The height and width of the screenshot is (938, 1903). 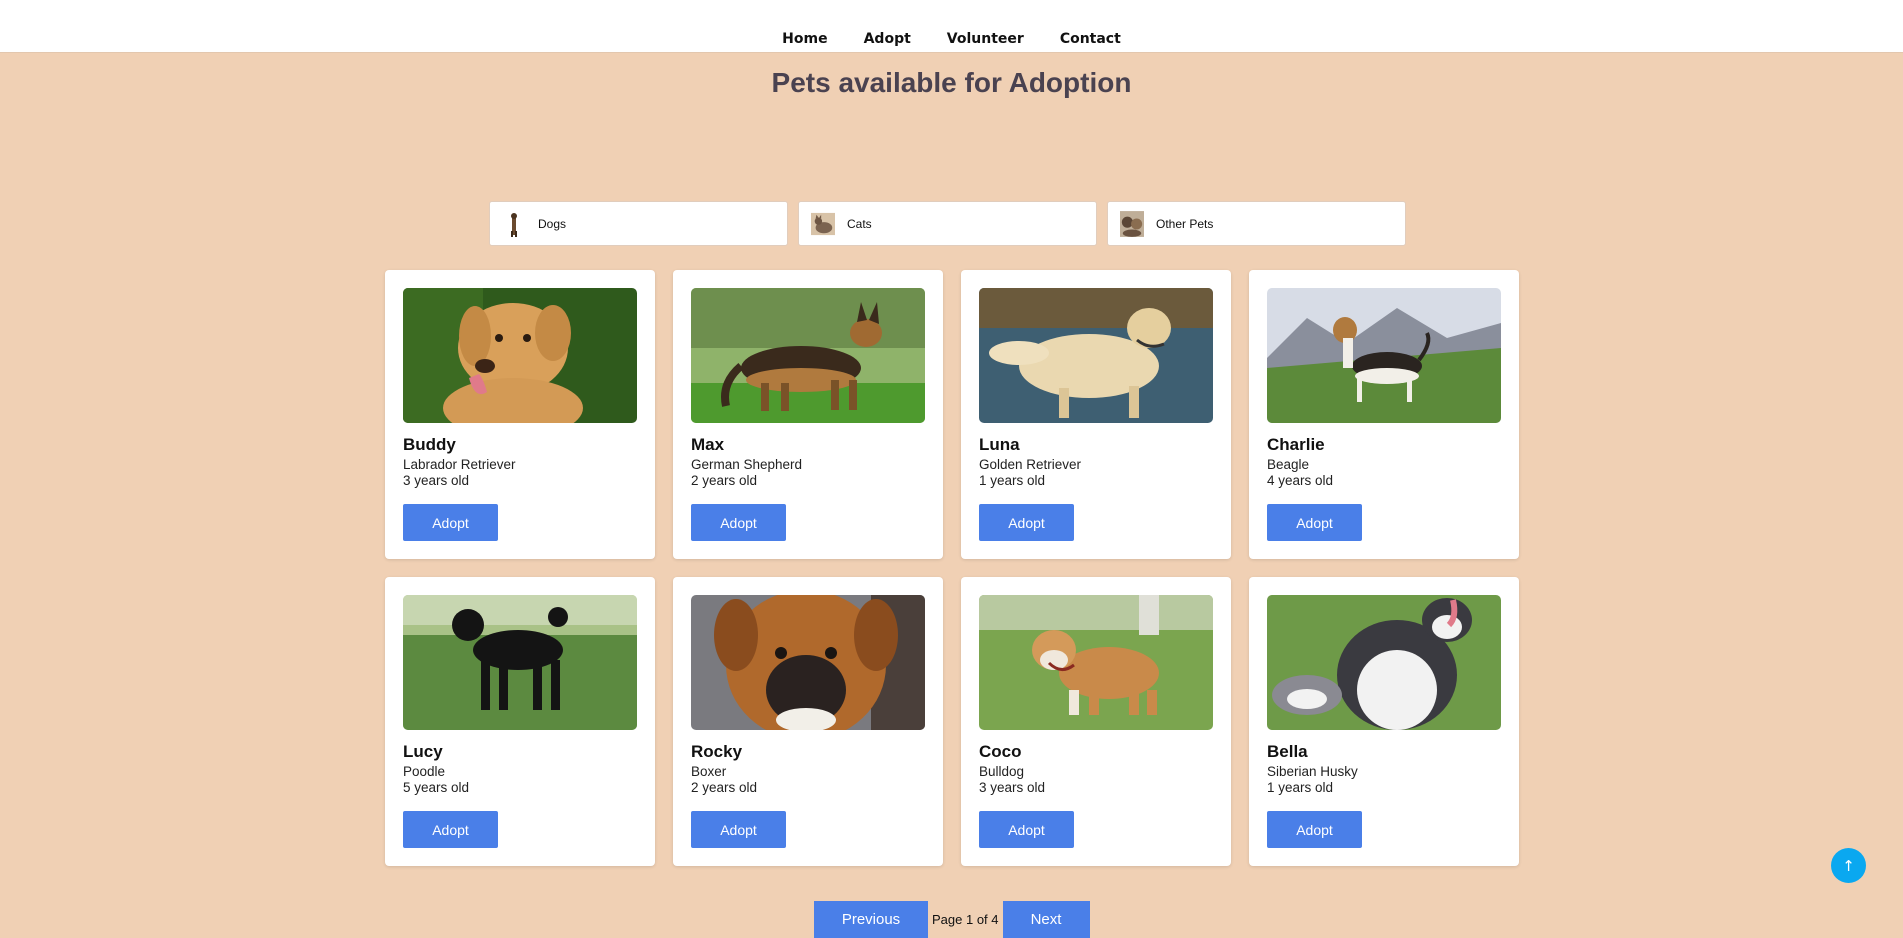 What do you see at coordinates (1256, 223) in the screenshot?
I see `category-other-pets: Other Pets` at bounding box center [1256, 223].